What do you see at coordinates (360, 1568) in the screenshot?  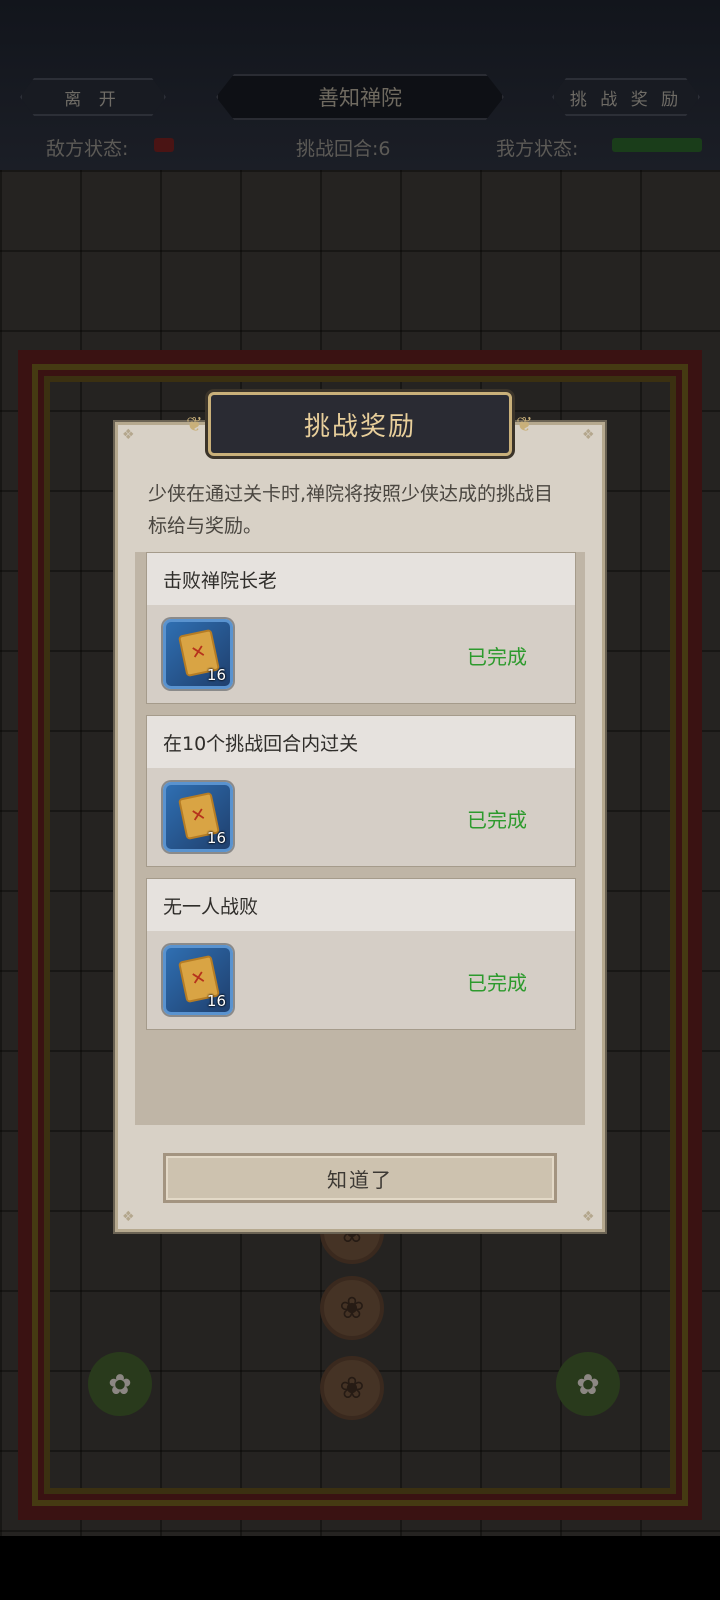 I see `bottom-bar` at bounding box center [360, 1568].